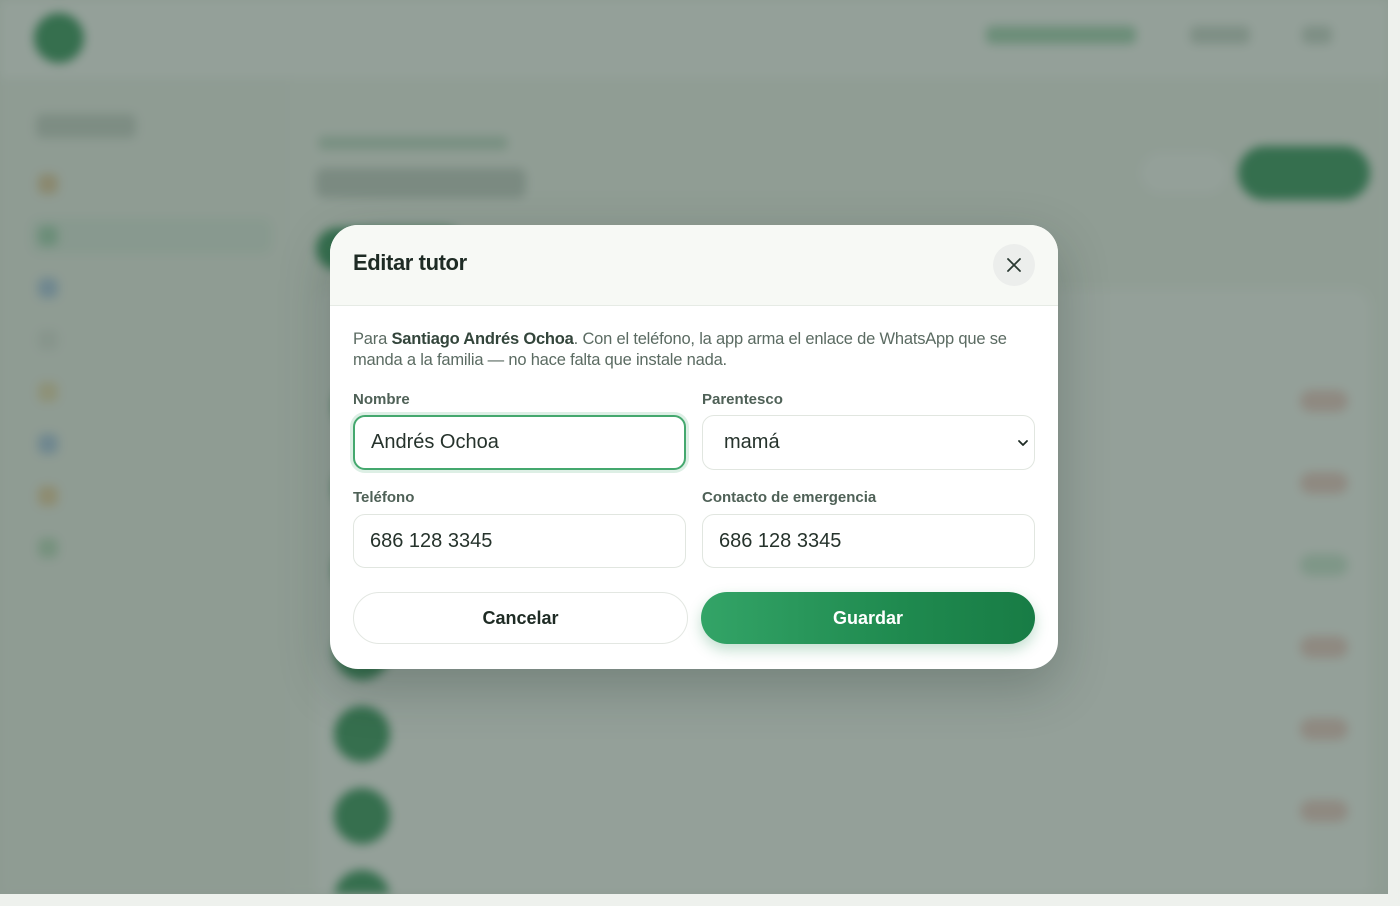  What do you see at coordinates (868, 618) in the screenshot?
I see `save-button: Guardar` at bounding box center [868, 618].